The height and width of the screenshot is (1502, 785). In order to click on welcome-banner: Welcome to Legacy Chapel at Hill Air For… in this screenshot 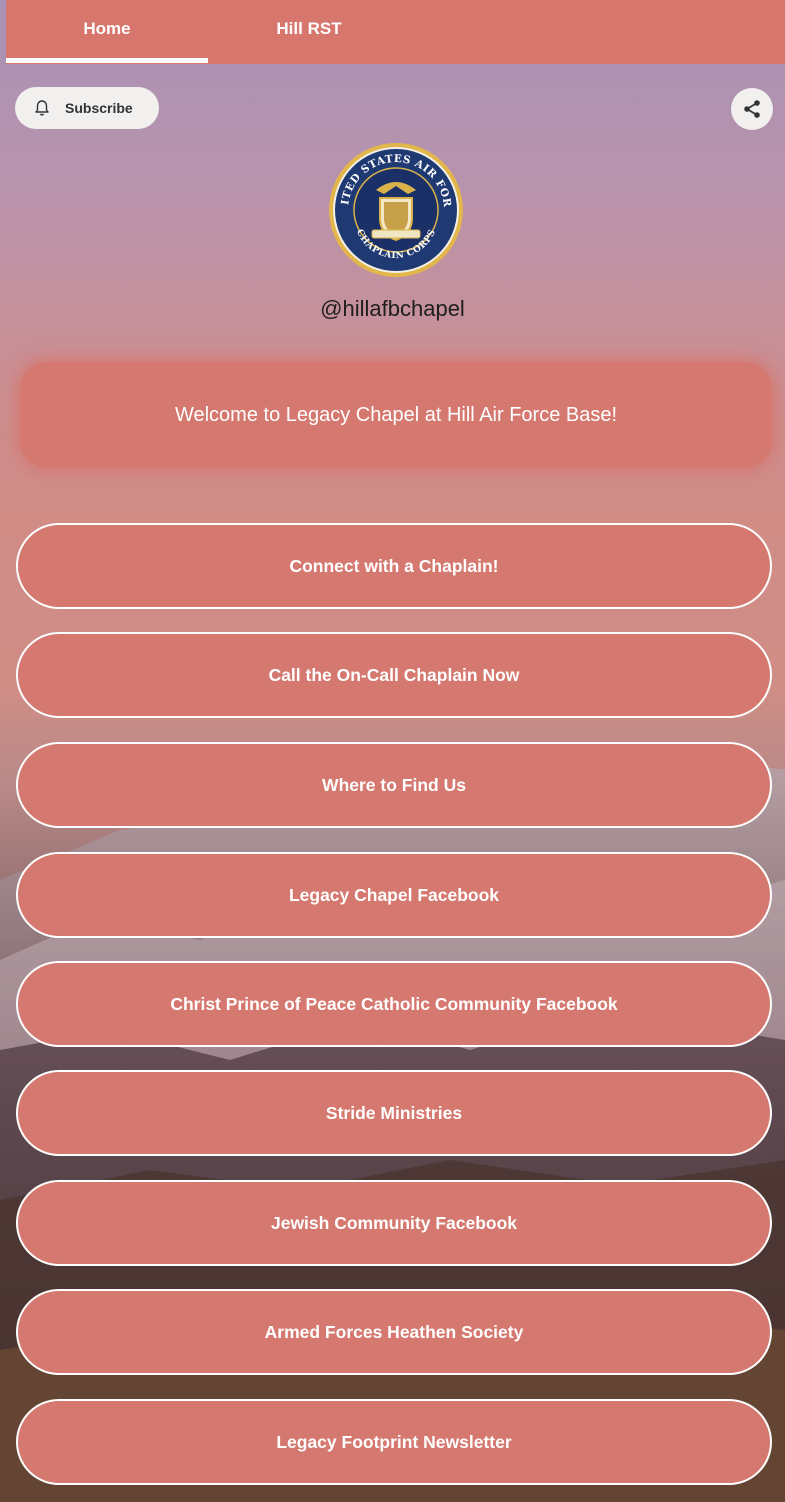, I will do `click(396, 415)`.